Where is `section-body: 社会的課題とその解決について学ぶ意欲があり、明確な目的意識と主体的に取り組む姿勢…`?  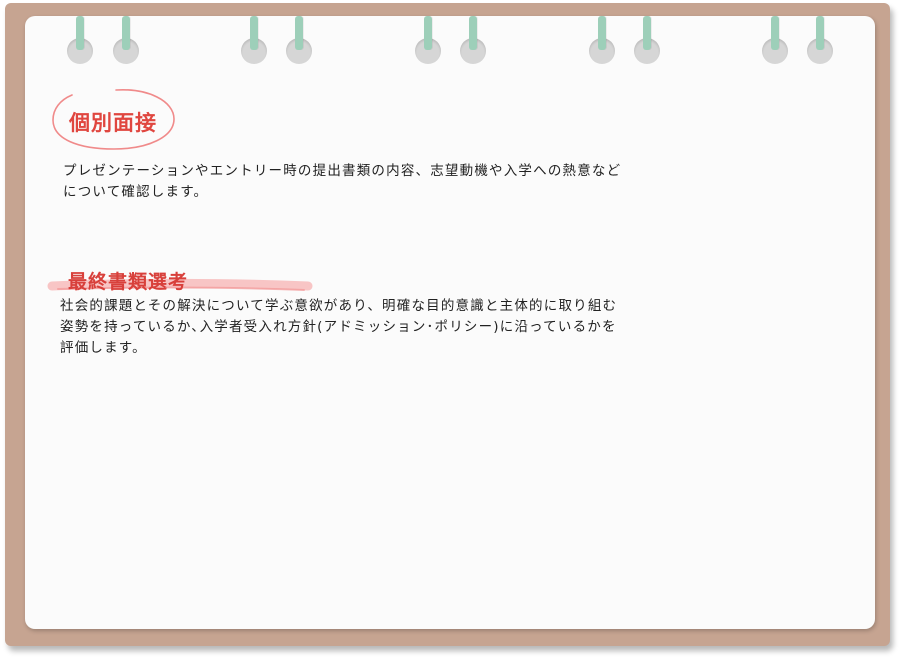 section-body: 社会的課題とその解決について学ぶ意欲があり、明確な目的意識と主体的に取り組む姿勢… is located at coordinates (339, 327).